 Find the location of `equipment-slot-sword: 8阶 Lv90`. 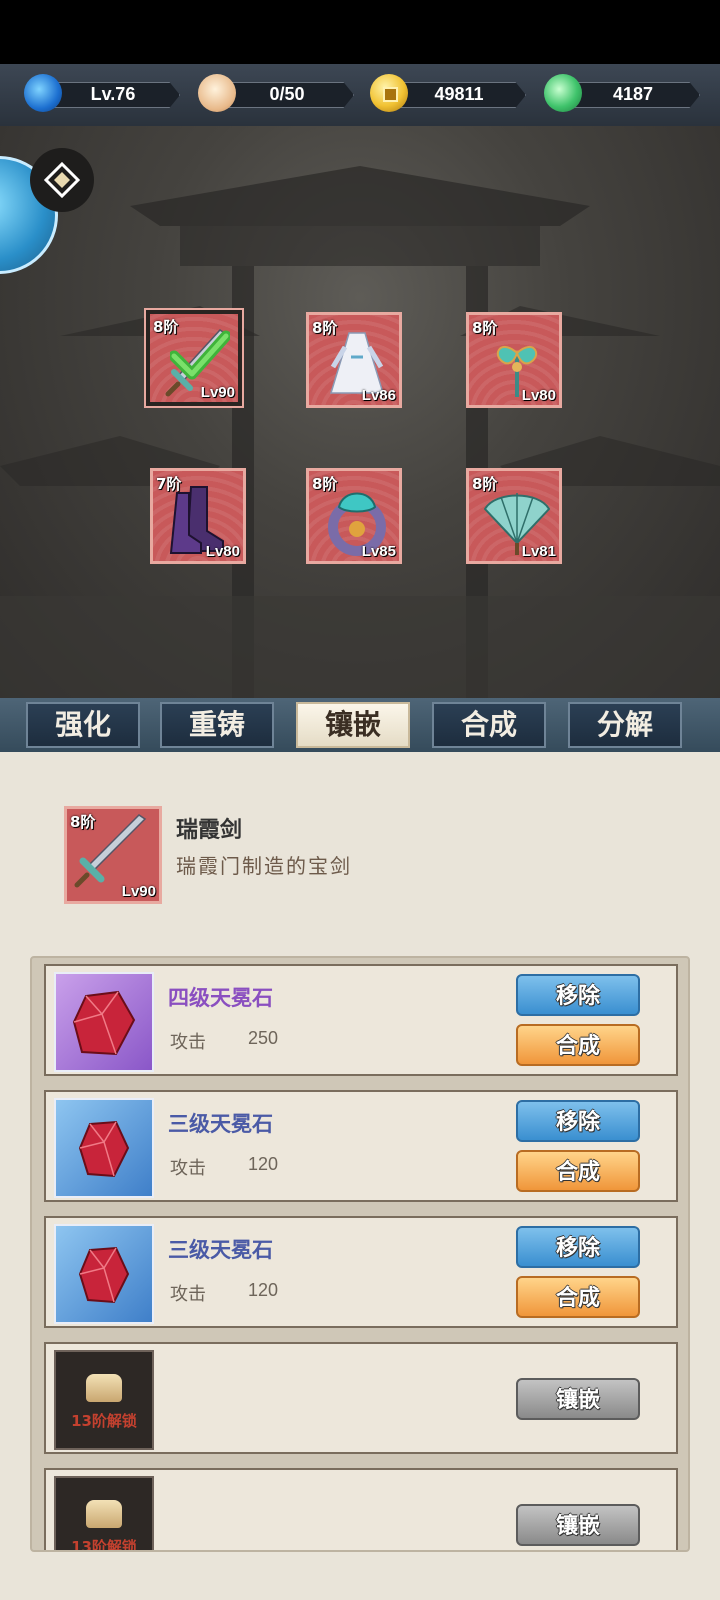

equipment-slot-sword: 8阶 Lv90 is located at coordinates (194, 358).